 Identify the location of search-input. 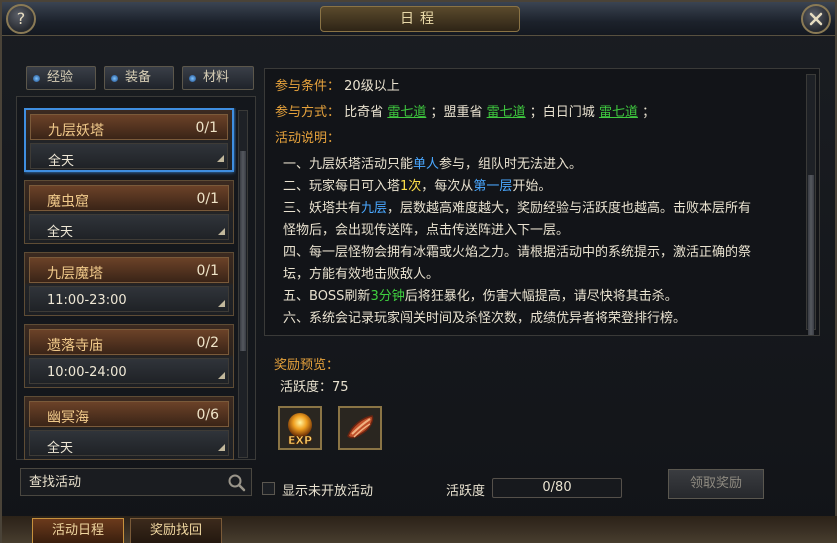
(121, 482).